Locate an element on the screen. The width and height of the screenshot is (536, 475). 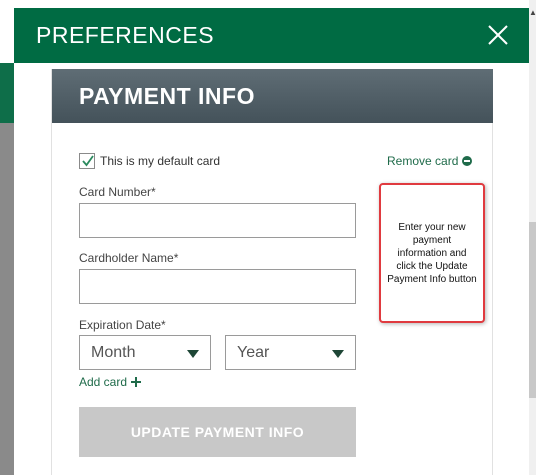
background-header-strip is located at coordinates (7, 93).